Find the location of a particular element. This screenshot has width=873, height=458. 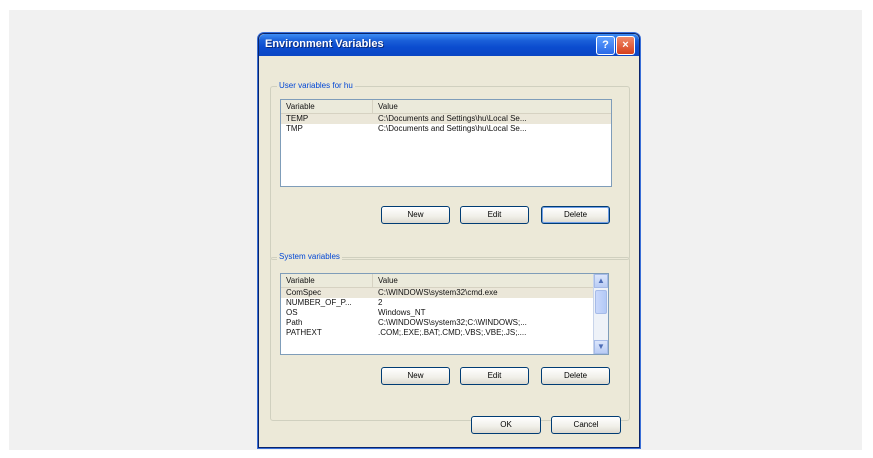

vertical-scrollbar: ▲ ▼ is located at coordinates (600, 314).